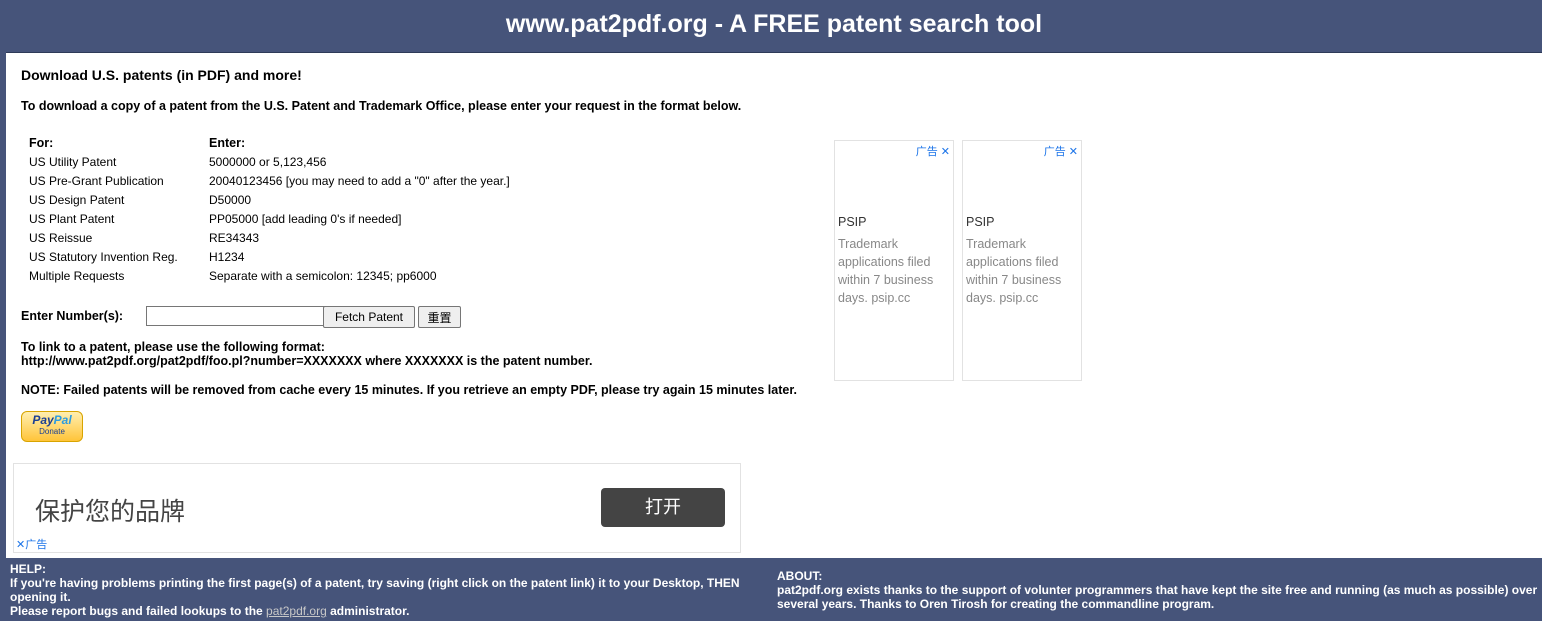 The width and height of the screenshot is (1542, 621). I want to click on table-row: US Statutory Invention Reg. H1234, so click(269, 256).